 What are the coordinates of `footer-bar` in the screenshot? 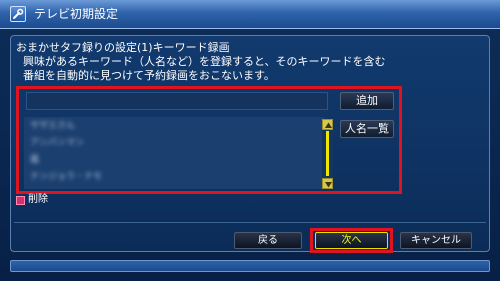 It's located at (250, 266).